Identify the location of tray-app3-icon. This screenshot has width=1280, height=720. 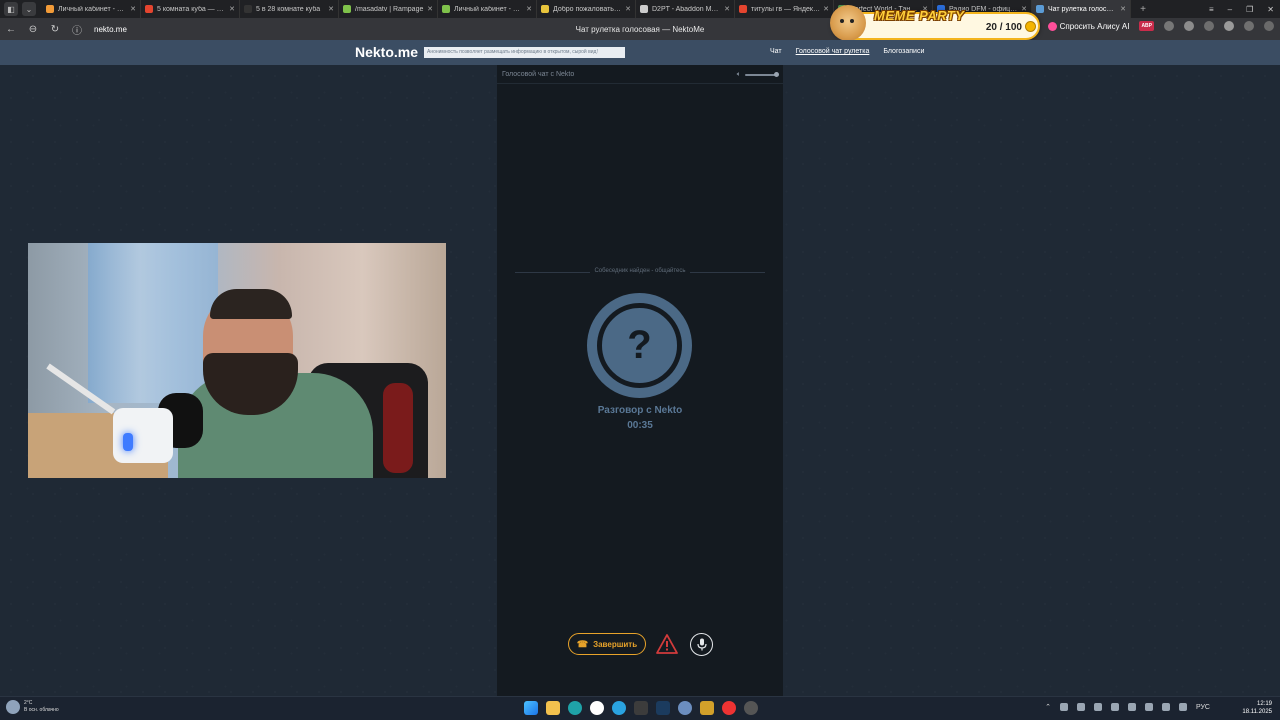
(1097, 707).